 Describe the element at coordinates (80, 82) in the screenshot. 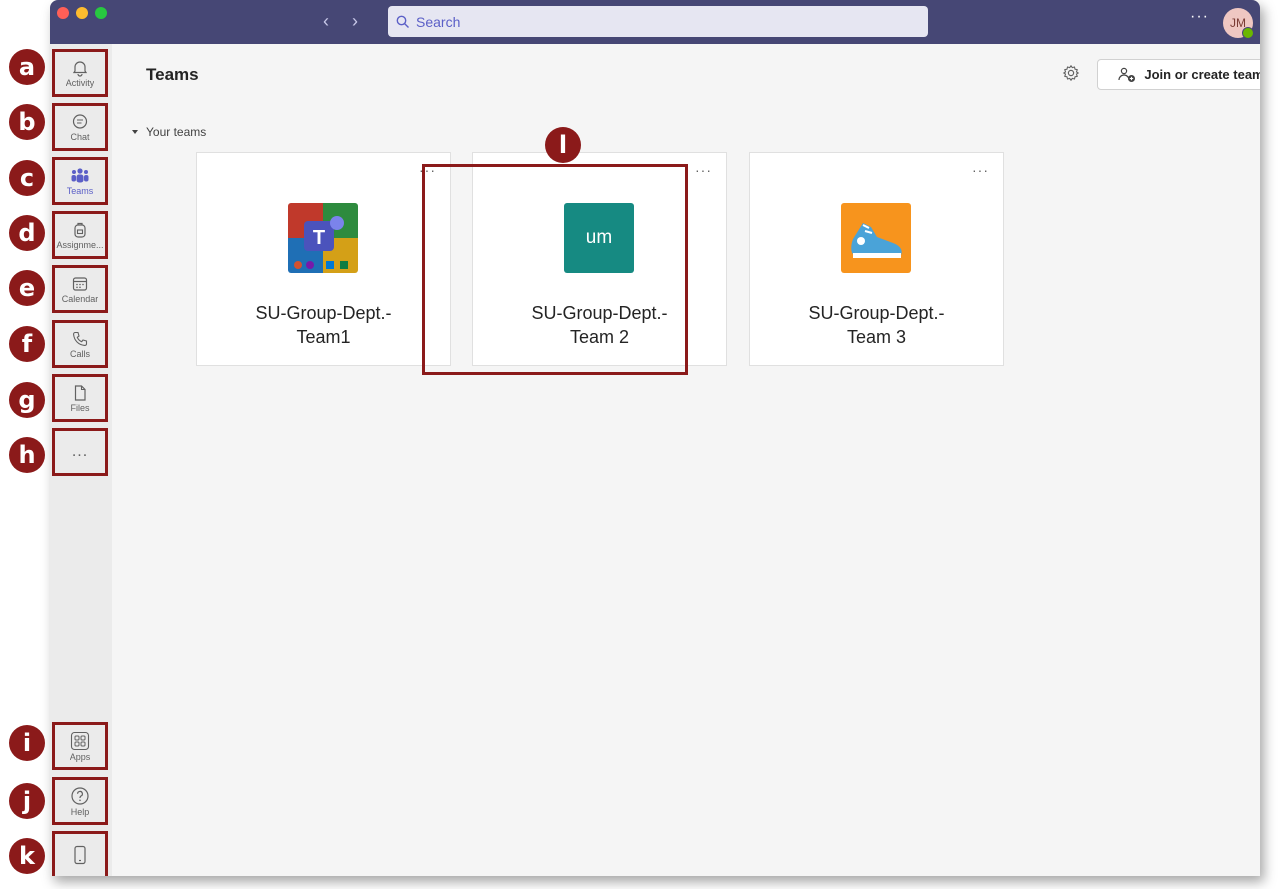

I see `rail-label: Activity` at that location.